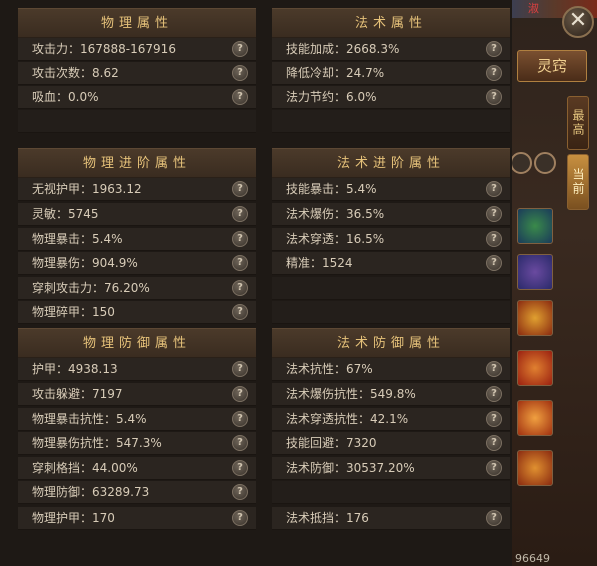 The image size is (597, 566). What do you see at coordinates (137, 394) in the screenshot?
I see `attr-row: 攻击躲避：7197 ?` at bounding box center [137, 394].